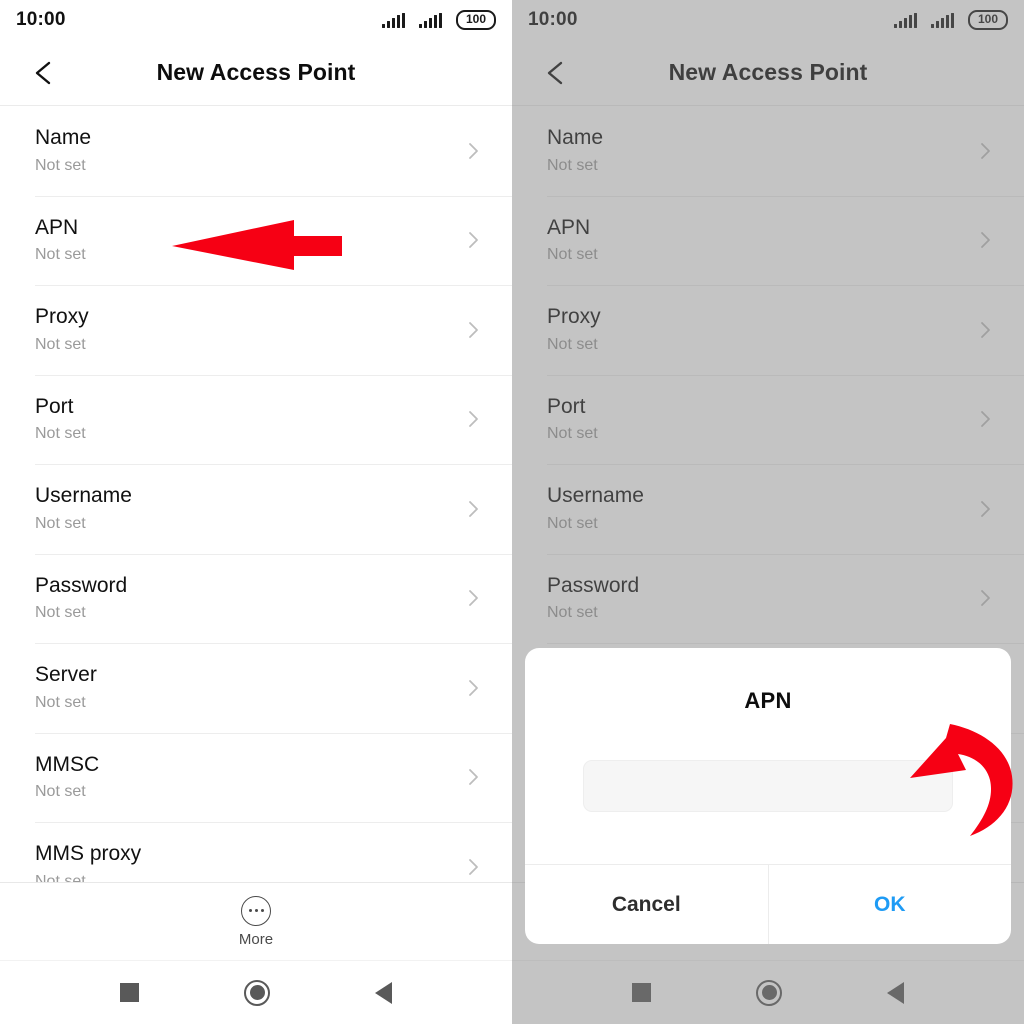 The width and height of the screenshot is (1024, 1024). I want to click on list-item-label: APN, so click(569, 227).